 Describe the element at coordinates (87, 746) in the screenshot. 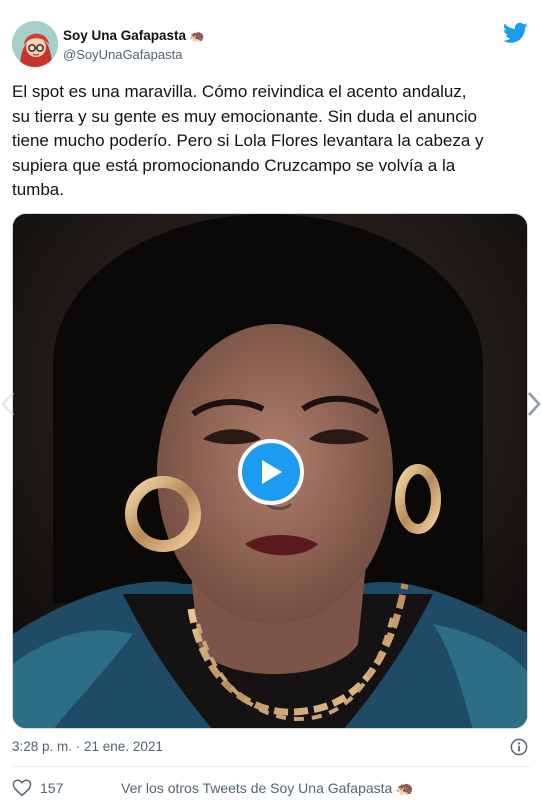

I see `tweet-timestamp: 3:28 p. m. · 21 ene. 2021` at that location.